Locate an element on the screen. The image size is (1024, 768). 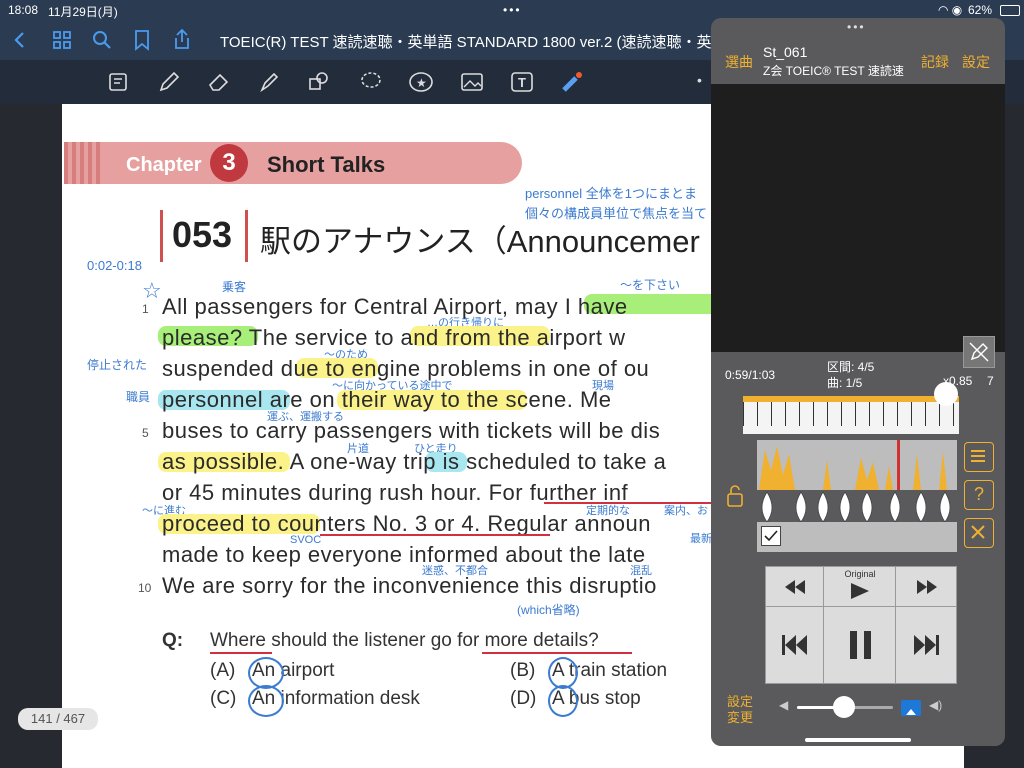
waveform-display is located at coordinates (857, 465).